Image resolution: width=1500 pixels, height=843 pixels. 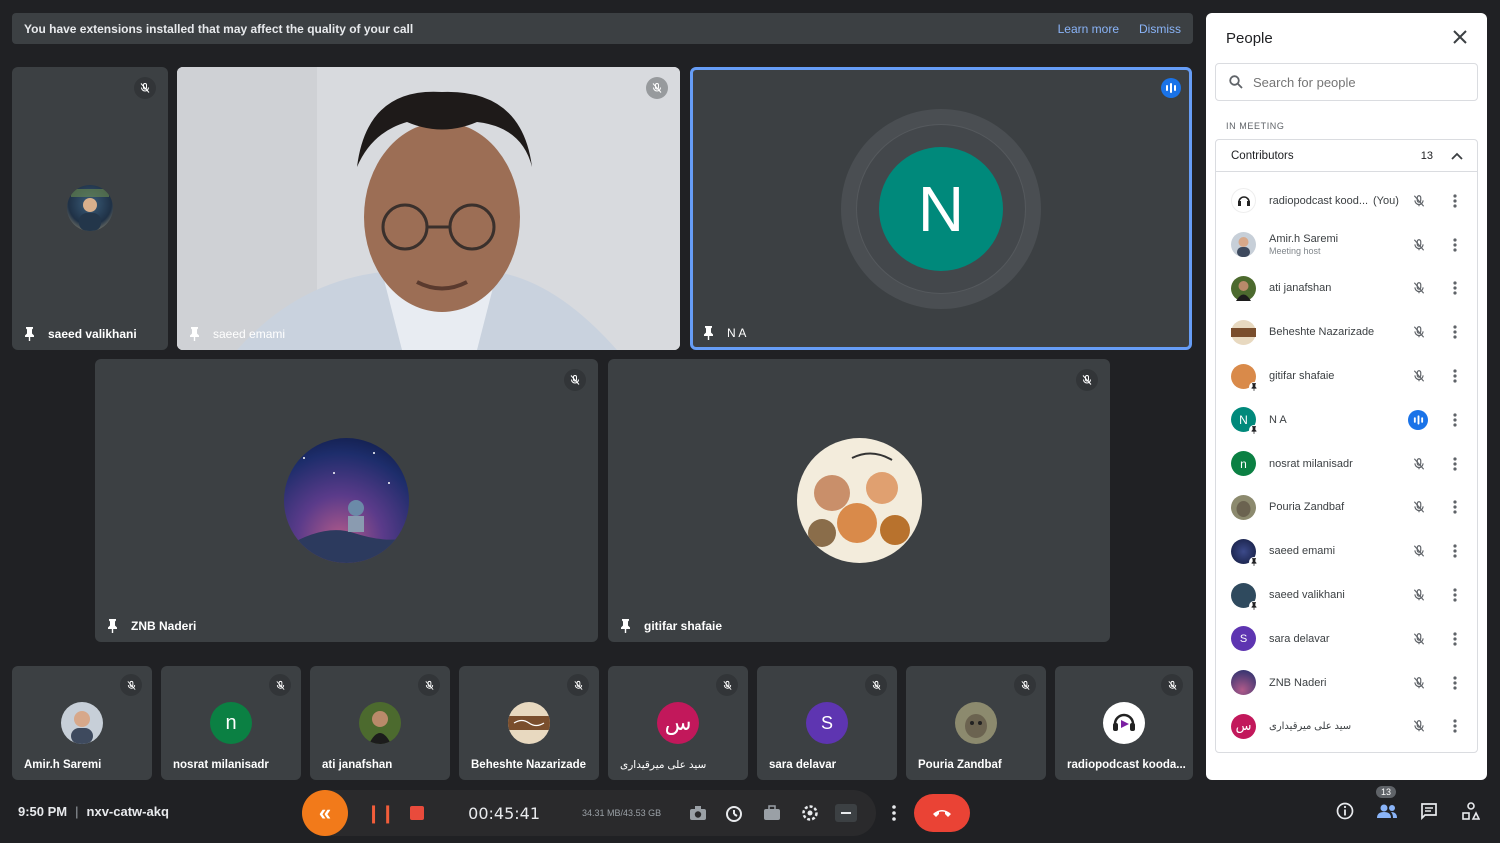 What do you see at coordinates (380, 813) in the screenshot?
I see `pause-recording-button: ❙❙` at bounding box center [380, 813].